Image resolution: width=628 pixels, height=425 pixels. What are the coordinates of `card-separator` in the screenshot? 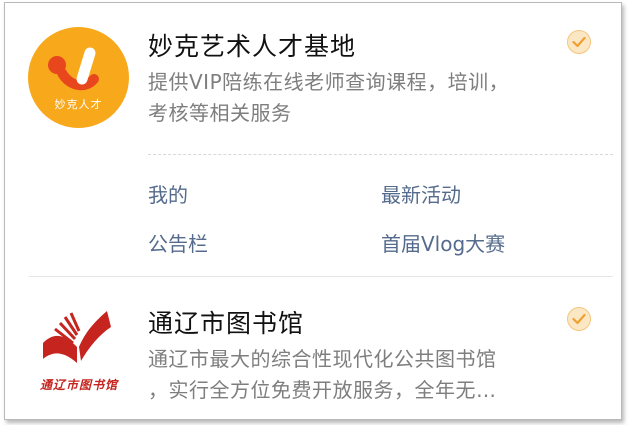 It's located at (321, 276).